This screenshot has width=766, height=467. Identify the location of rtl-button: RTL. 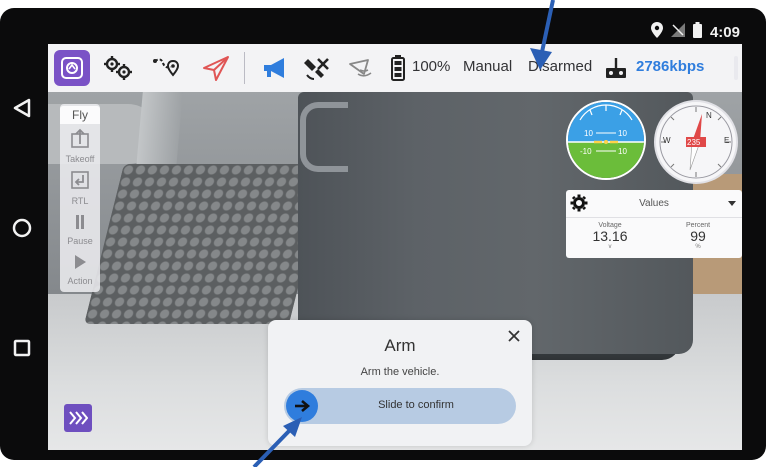
(80, 188).